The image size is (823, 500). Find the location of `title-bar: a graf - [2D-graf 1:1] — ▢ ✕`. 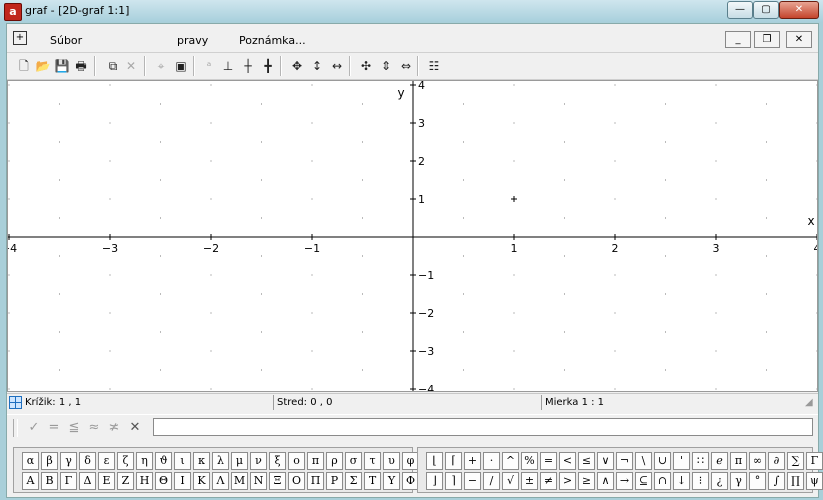

title-bar: a graf - [2D-graf 1:1] — ▢ ✕ is located at coordinates (411, 11).